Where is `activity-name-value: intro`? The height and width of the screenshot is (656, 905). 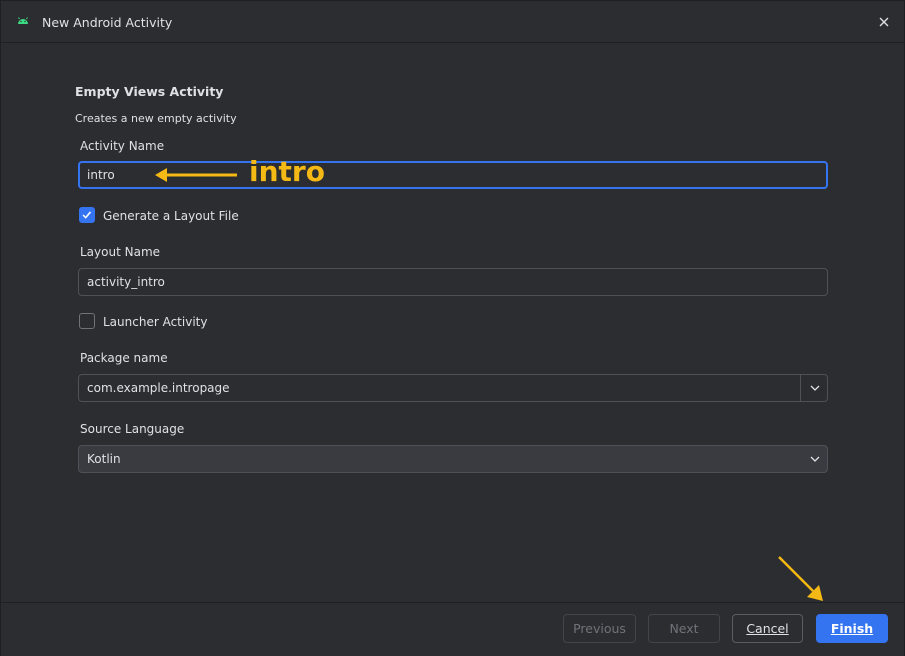 activity-name-value: intro is located at coordinates (101, 175).